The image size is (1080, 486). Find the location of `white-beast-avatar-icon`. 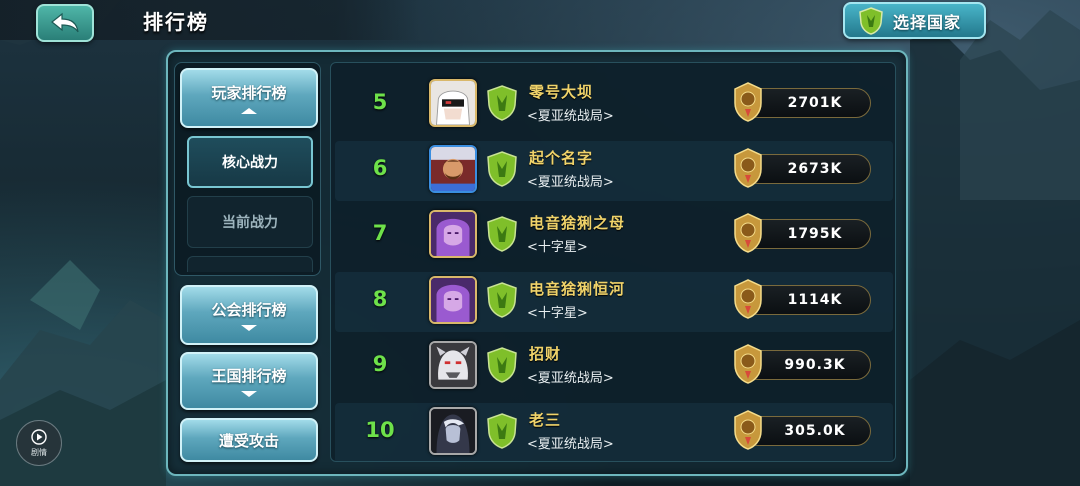

white-beast-avatar-icon is located at coordinates (453, 365).